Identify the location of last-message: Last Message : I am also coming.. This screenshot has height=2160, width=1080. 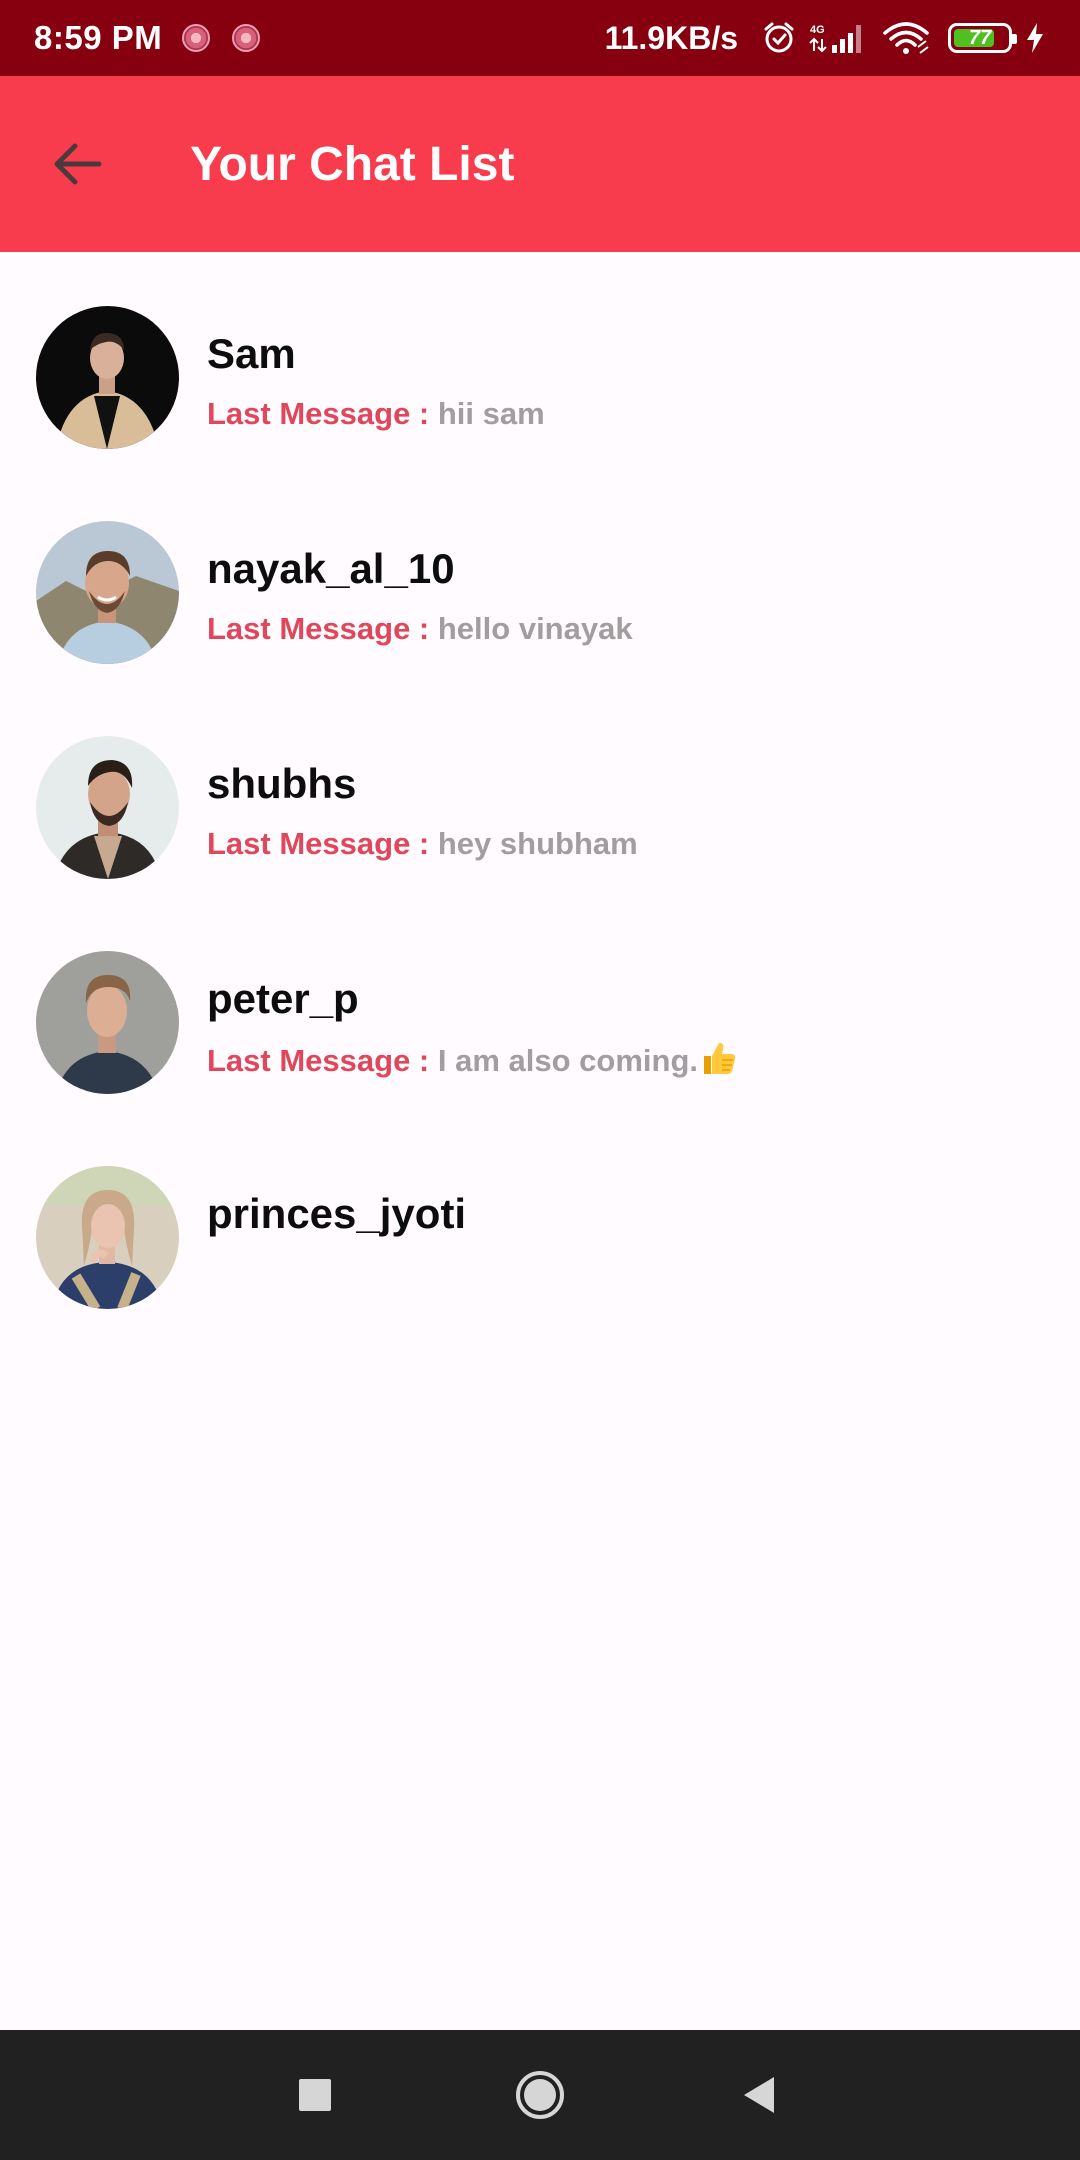
(472, 1063).